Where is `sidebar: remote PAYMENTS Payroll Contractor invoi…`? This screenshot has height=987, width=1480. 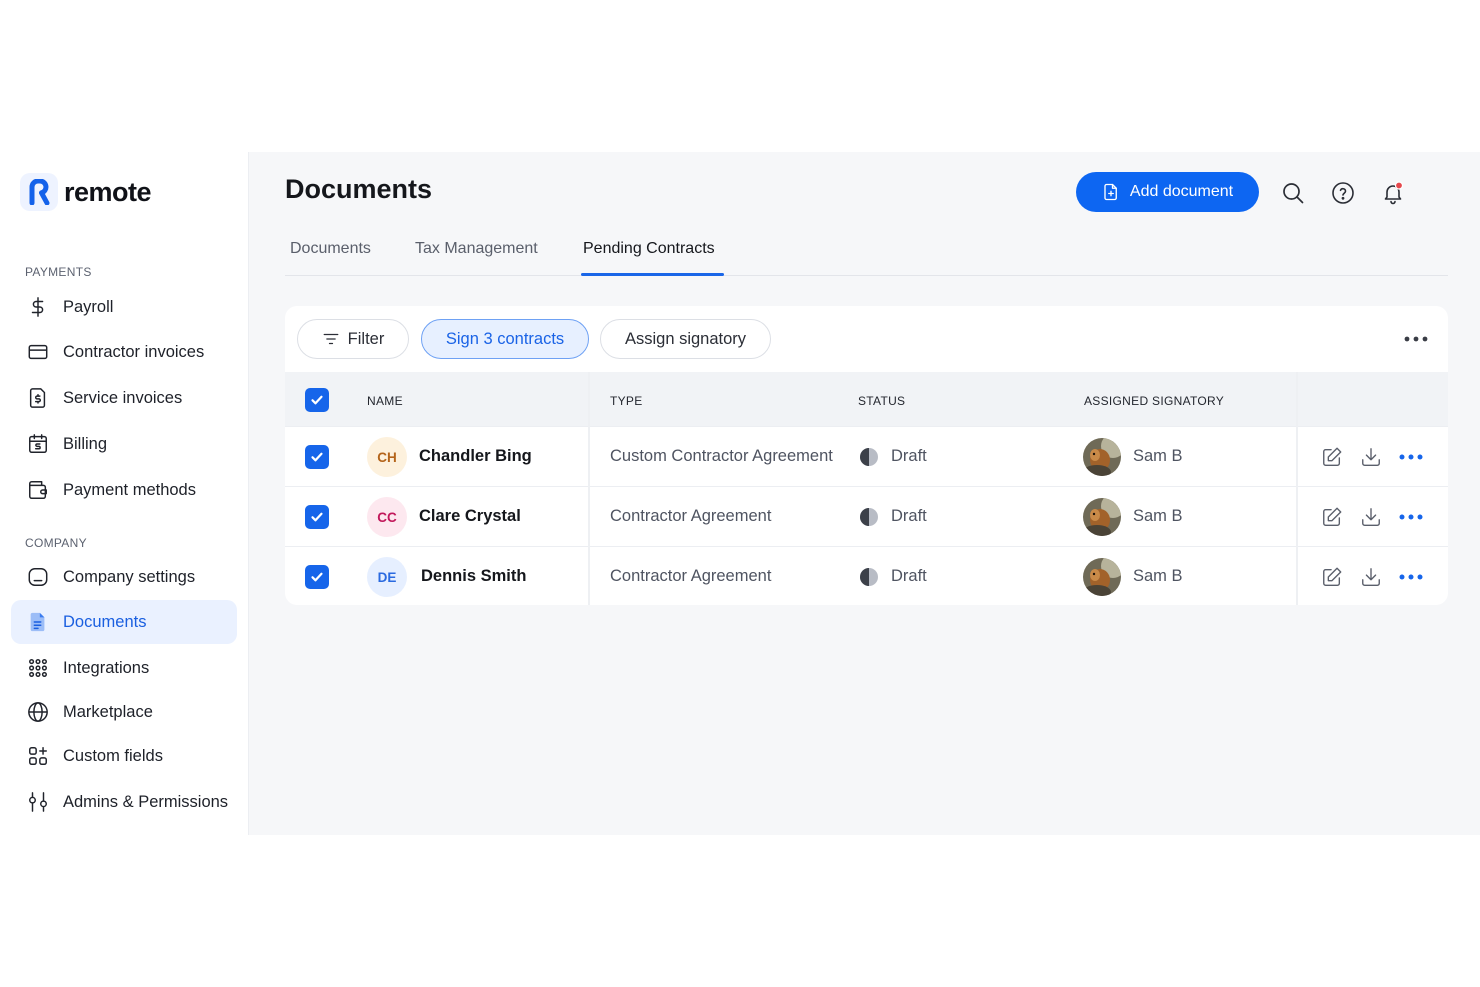 sidebar: remote PAYMENTS Payroll Contractor invoi… is located at coordinates (124, 493).